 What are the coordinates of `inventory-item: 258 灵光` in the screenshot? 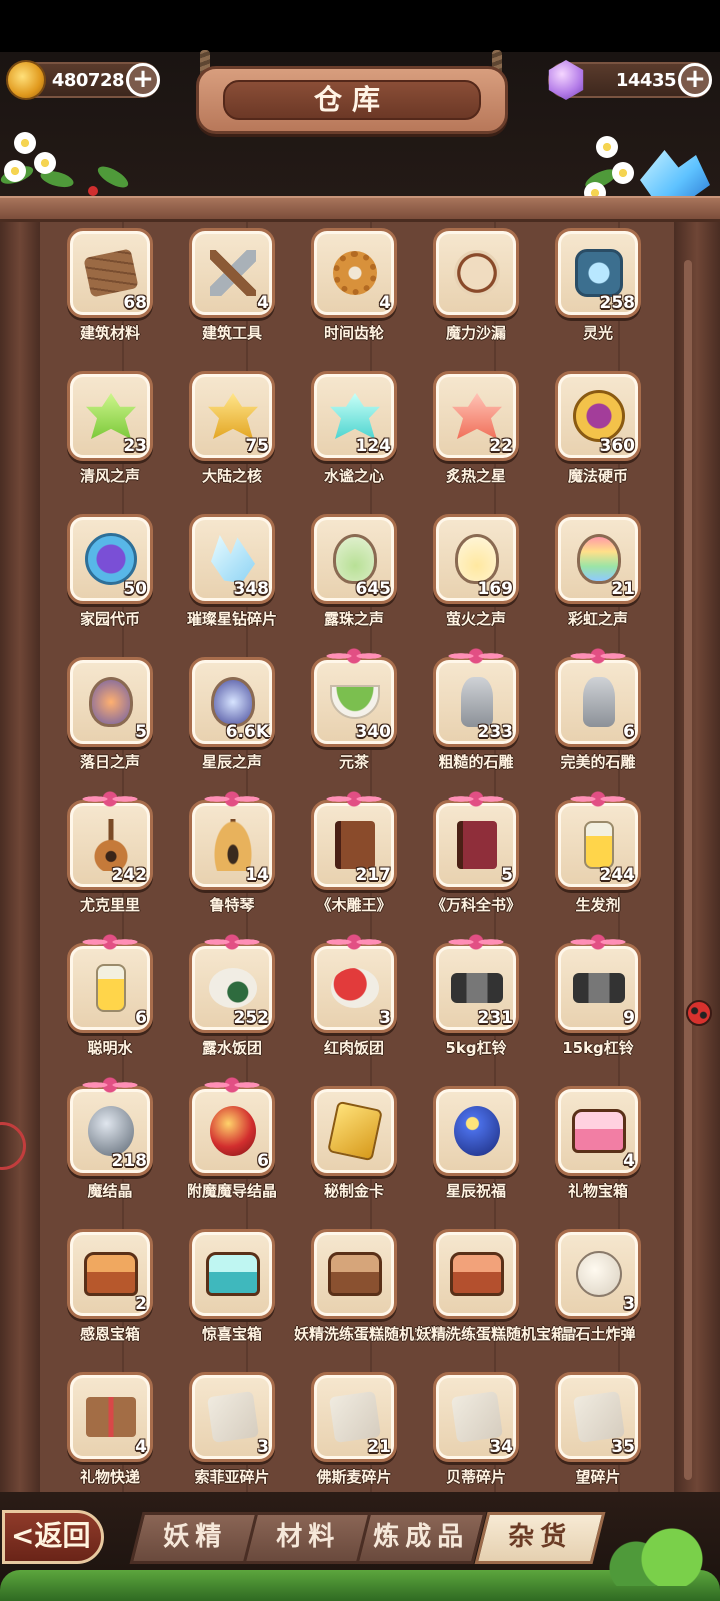 It's located at (603, 296).